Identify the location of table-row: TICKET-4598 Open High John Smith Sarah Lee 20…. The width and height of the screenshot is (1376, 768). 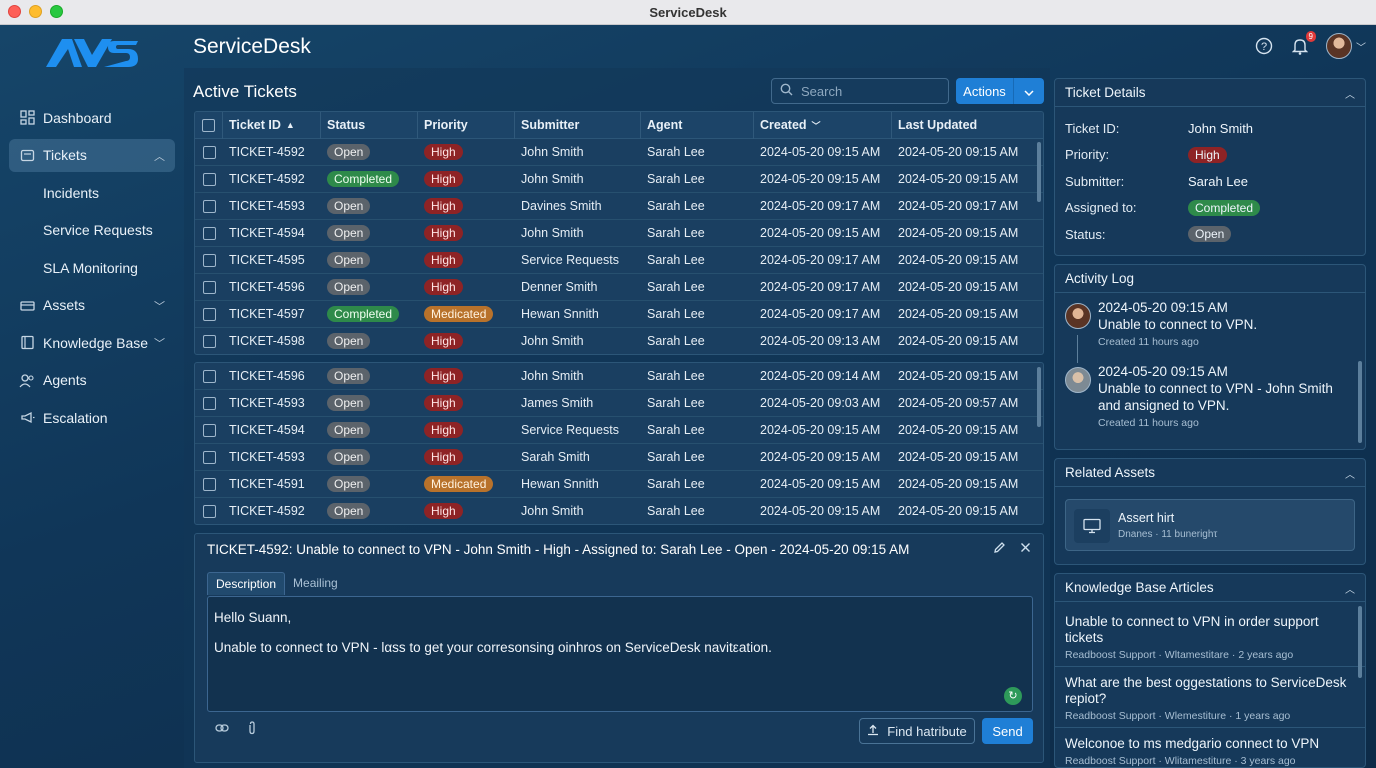
(619, 341).